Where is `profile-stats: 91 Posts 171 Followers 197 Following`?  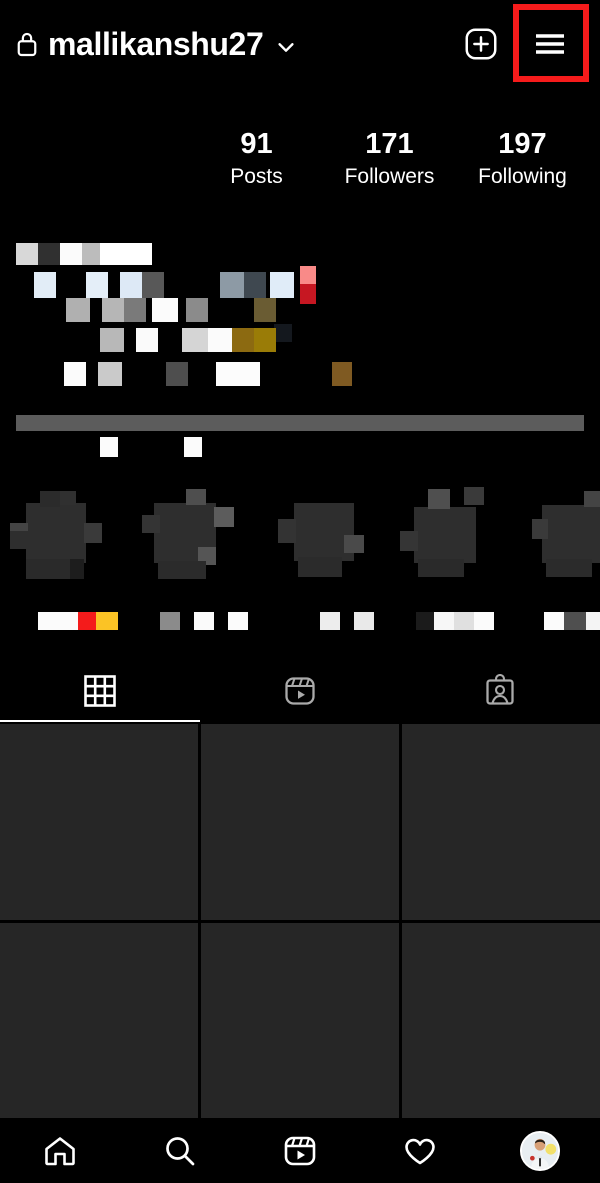
profile-stats: 91 Posts 171 Followers 197 Following is located at coordinates (395, 160).